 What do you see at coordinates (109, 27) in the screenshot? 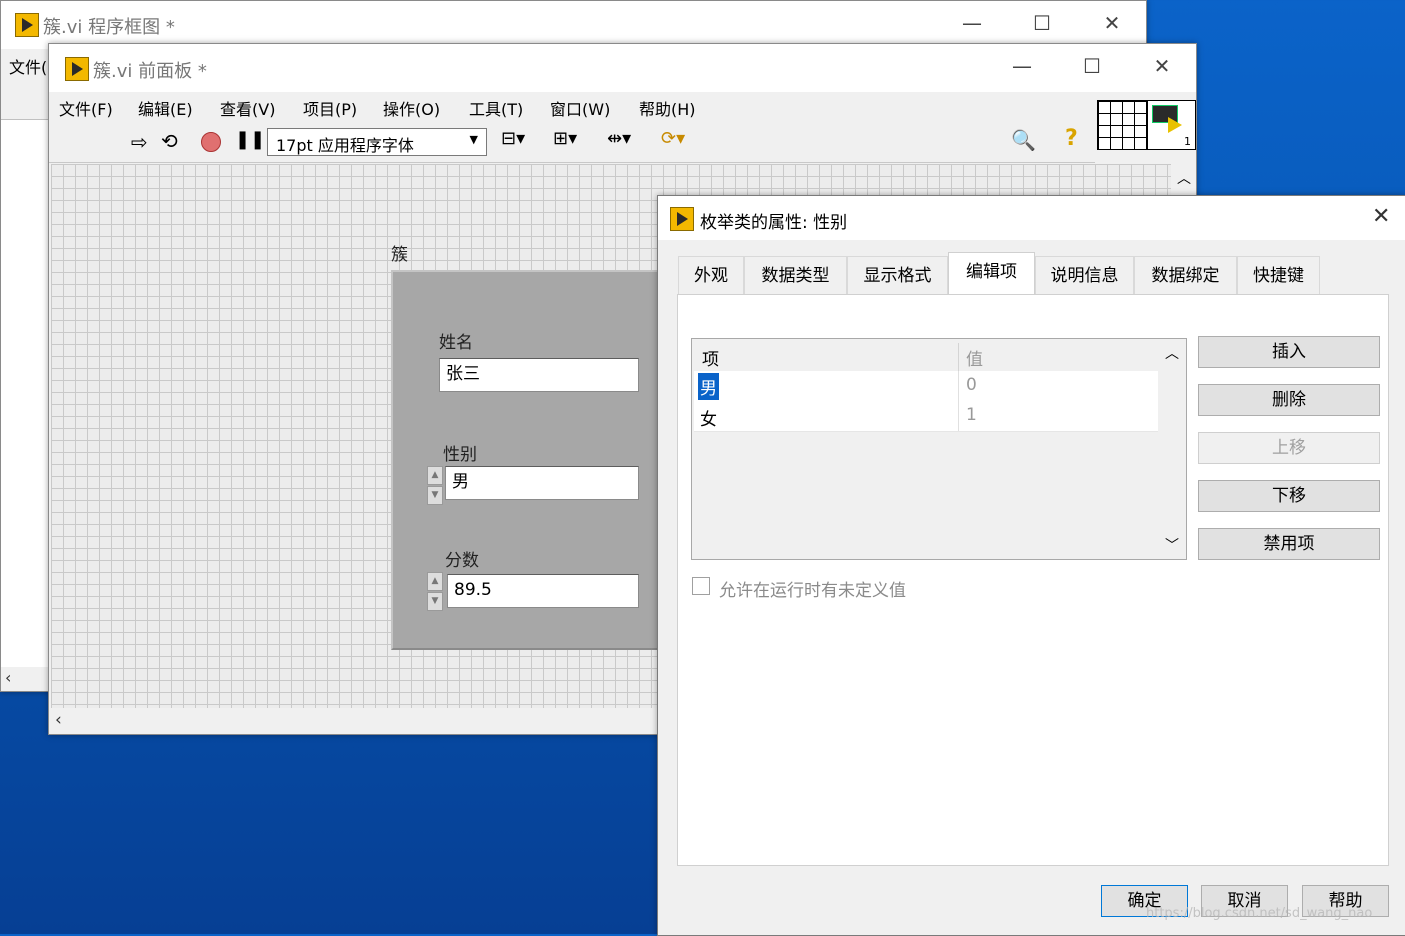
I see `window-title: 簇.vi 程序框图 *` at bounding box center [109, 27].